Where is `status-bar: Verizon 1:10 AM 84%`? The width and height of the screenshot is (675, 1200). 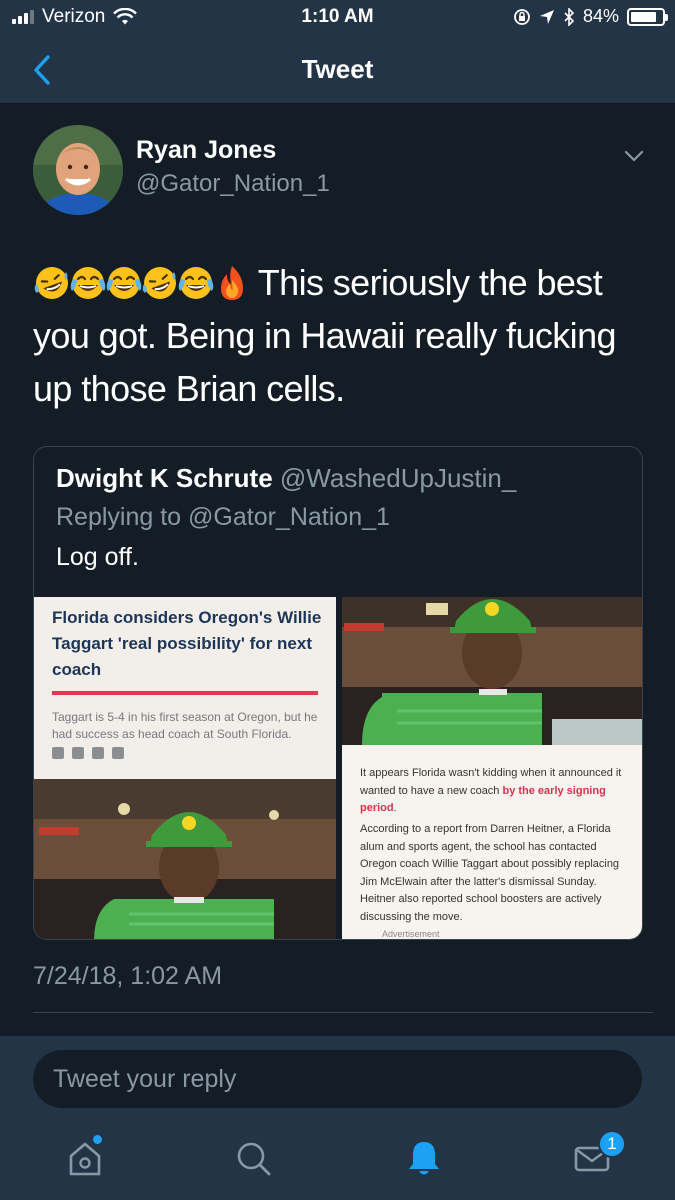
status-bar: Verizon 1:10 AM 84% is located at coordinates (337, 18).